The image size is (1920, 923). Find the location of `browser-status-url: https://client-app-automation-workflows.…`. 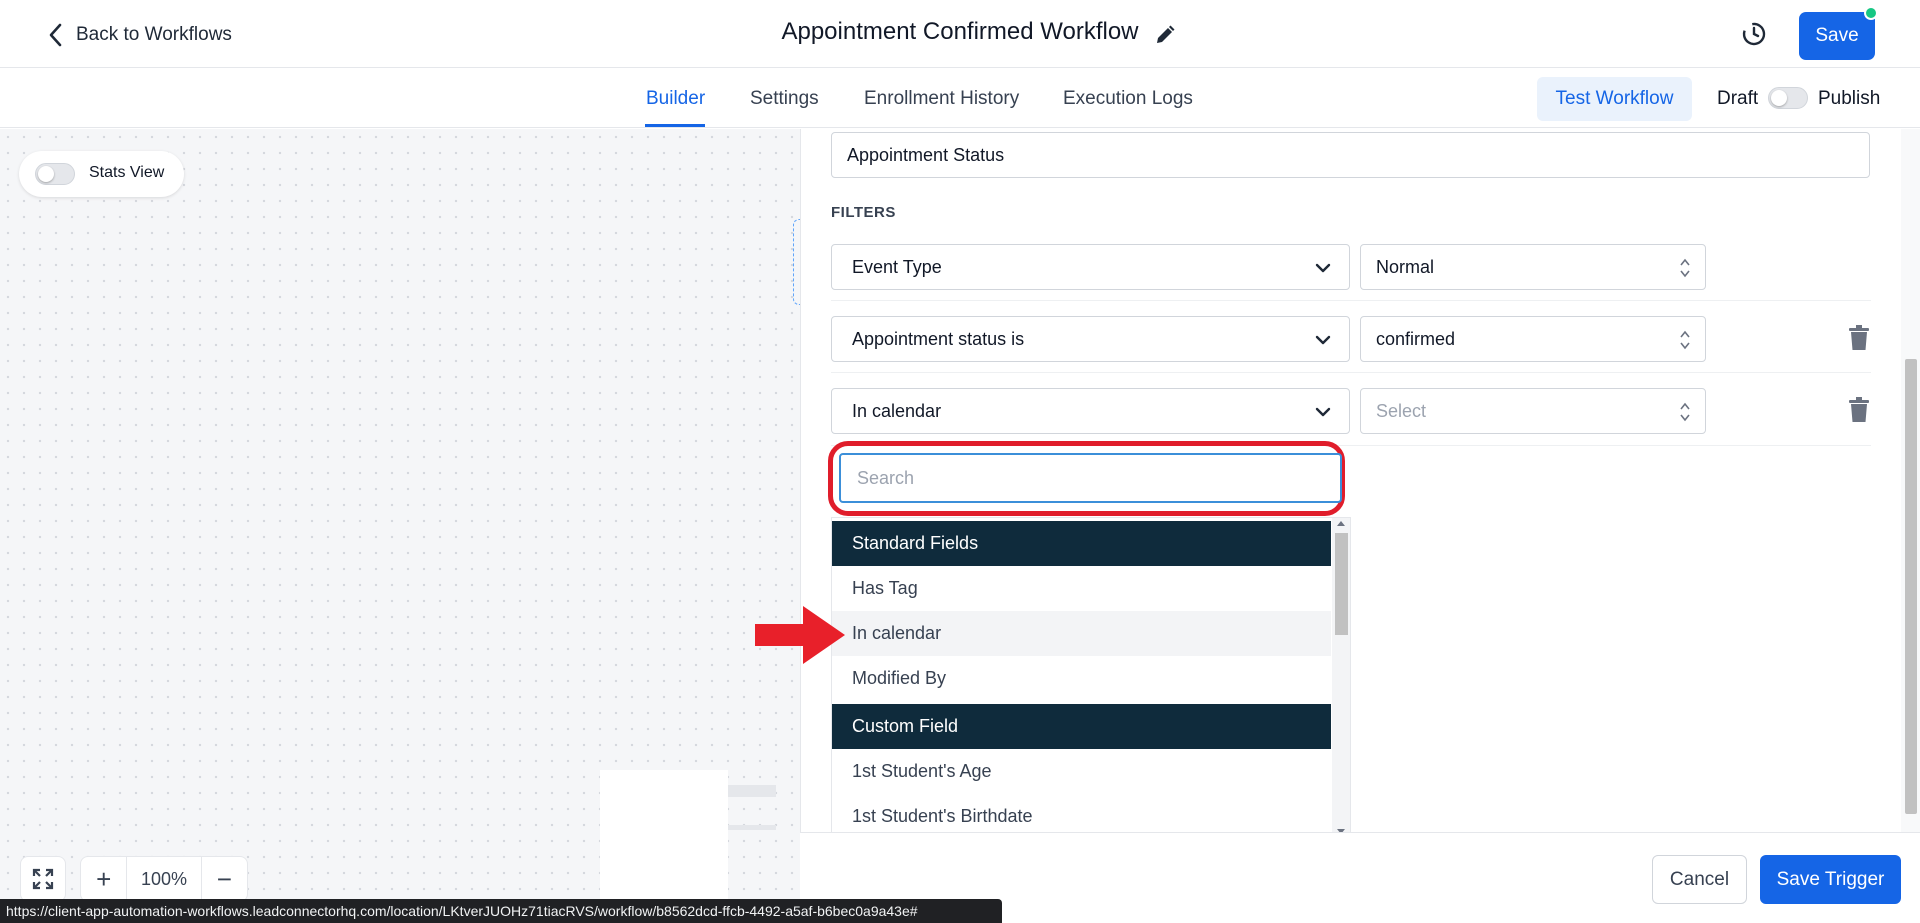

browser-status-url: https://client-app-automation-workflows.… is located at coordinates (501, 911).